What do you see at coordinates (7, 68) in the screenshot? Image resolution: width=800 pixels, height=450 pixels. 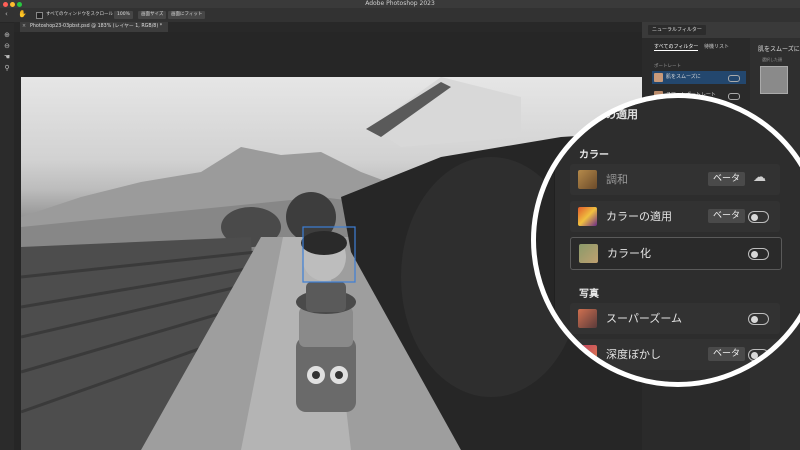 I see `magnifier-icon: ⚲` at bounding box center [7, 68].